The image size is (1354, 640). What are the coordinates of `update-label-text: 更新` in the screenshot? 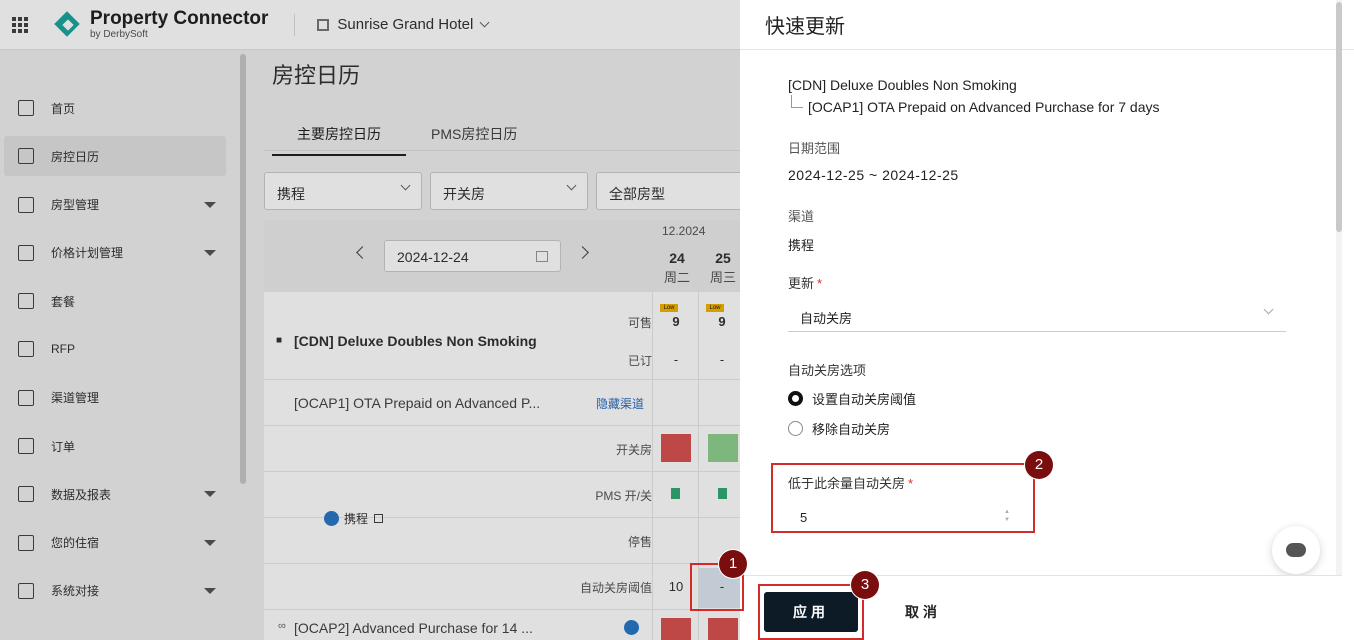 It's located at (801, 283).